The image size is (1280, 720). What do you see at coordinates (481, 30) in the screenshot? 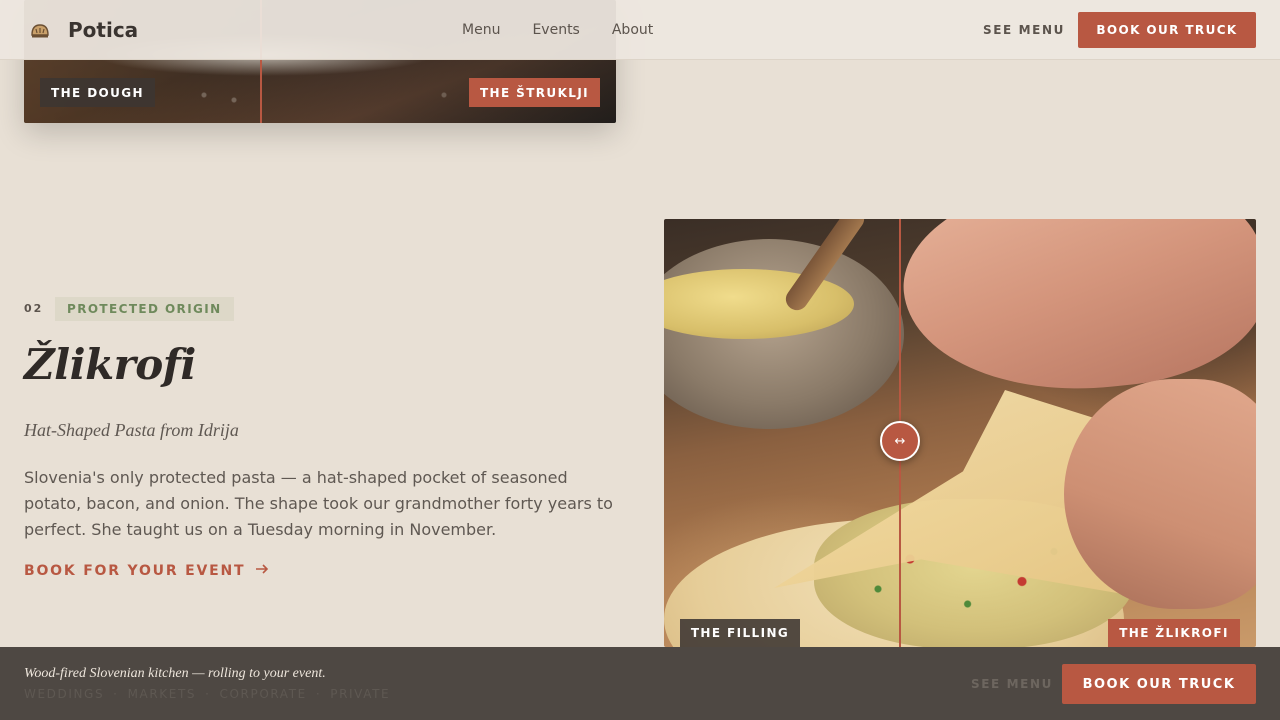
I see `nav-item-menu: Menu` at bounding box center [481, 30].